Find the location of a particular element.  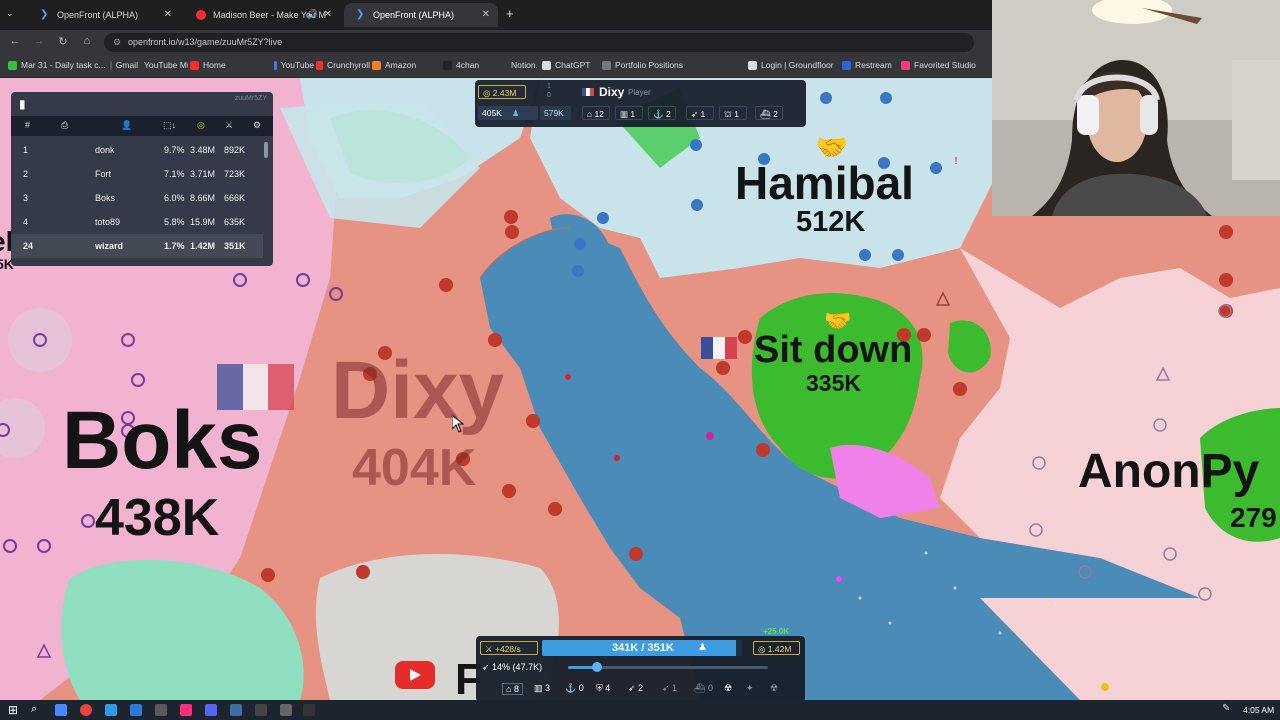

build-port-button: ⚓ 0 is located at coordinates (574, 688).